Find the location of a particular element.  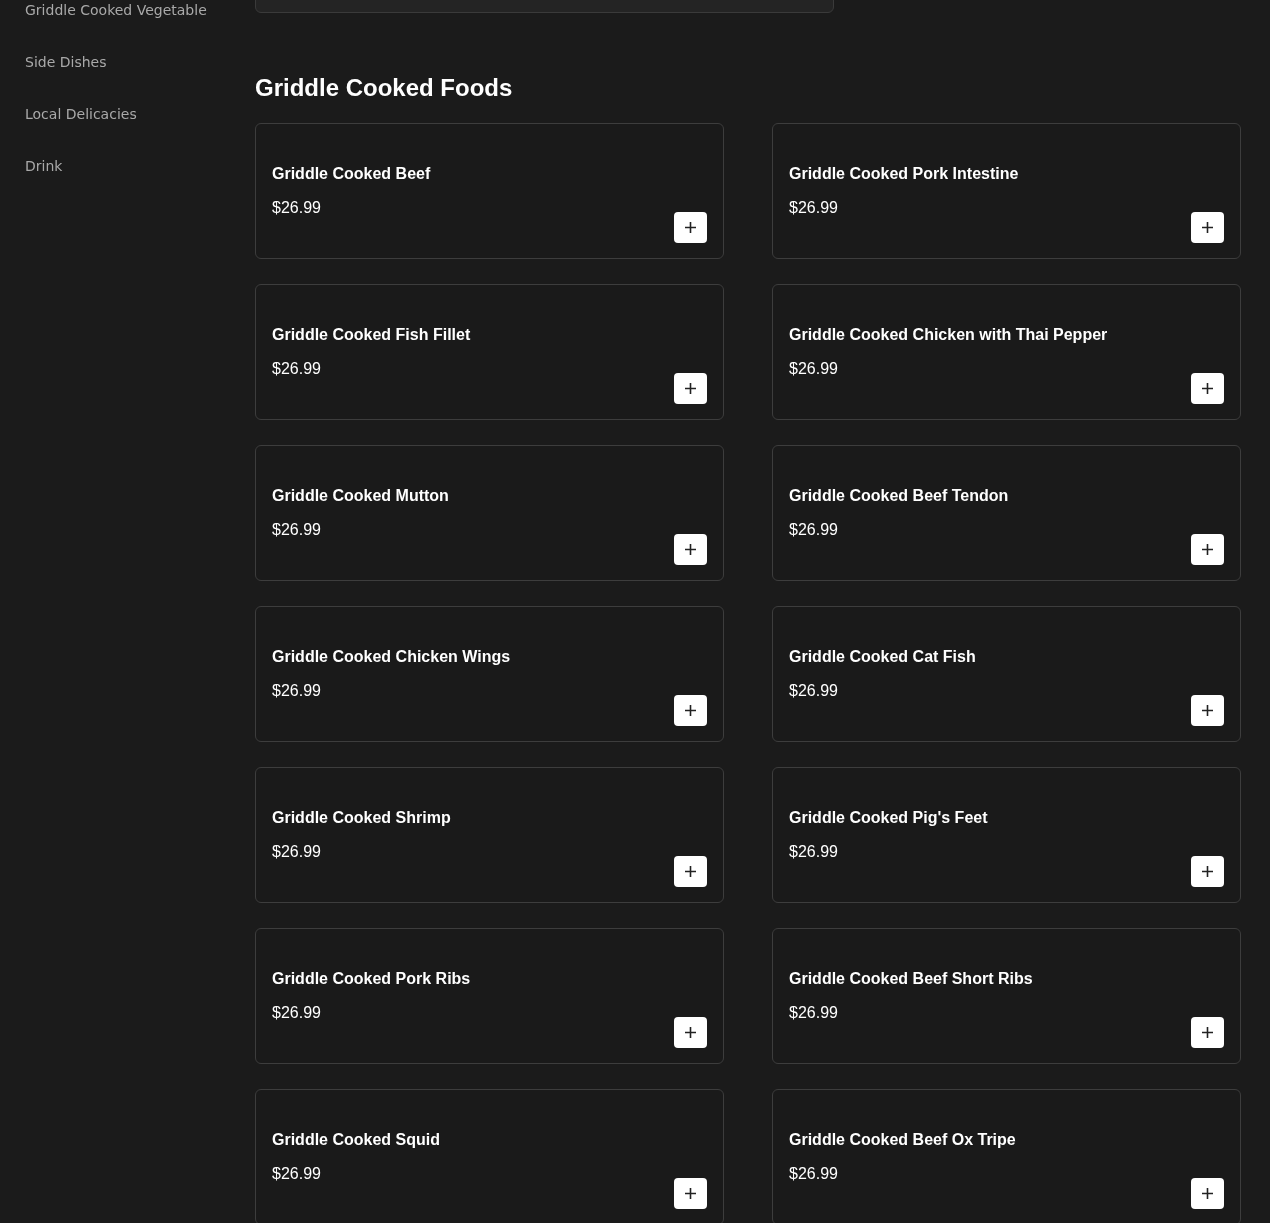

item-name: Griddle Cooked Pork Intestine is located at coordinates (904, 174).